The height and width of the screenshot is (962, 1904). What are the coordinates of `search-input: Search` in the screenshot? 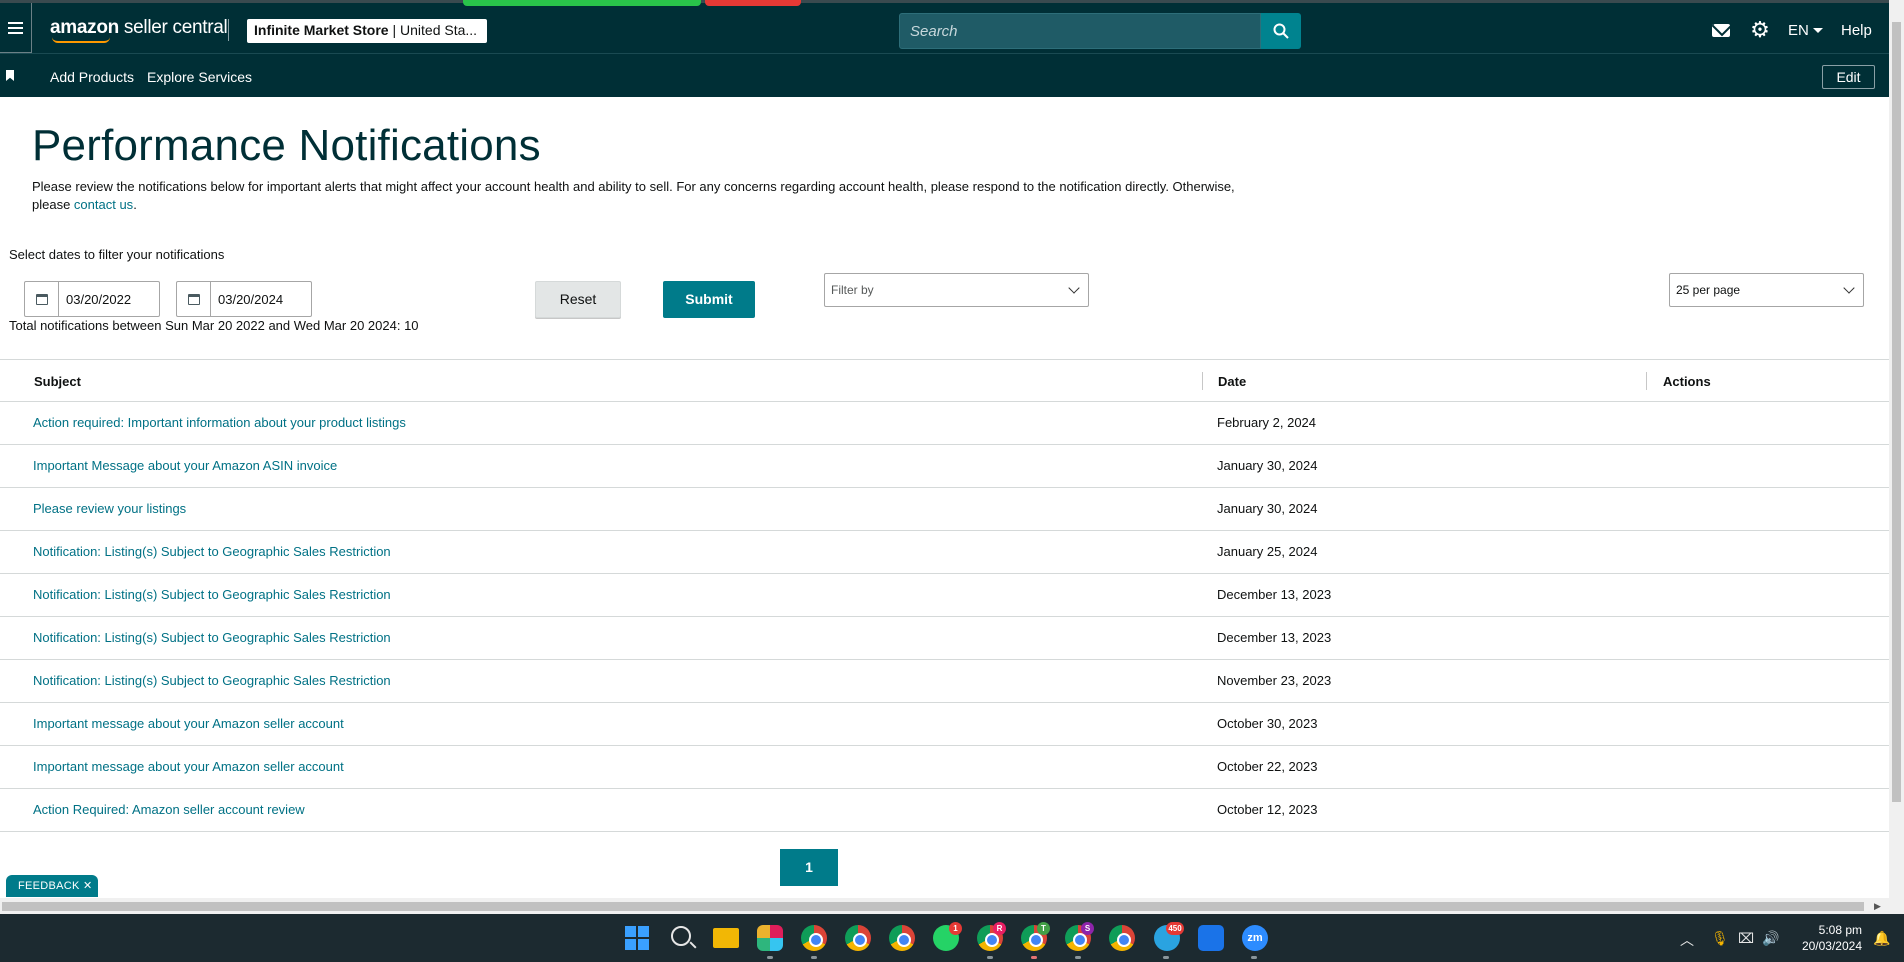 It's located at (1080, 31).